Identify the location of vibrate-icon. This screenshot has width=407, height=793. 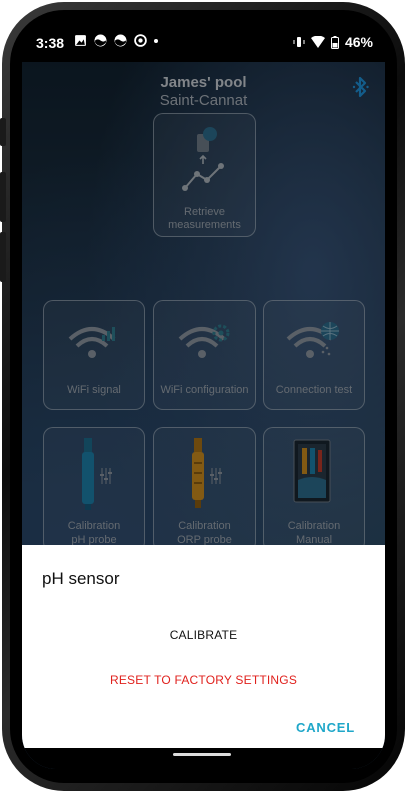
(299, 42).